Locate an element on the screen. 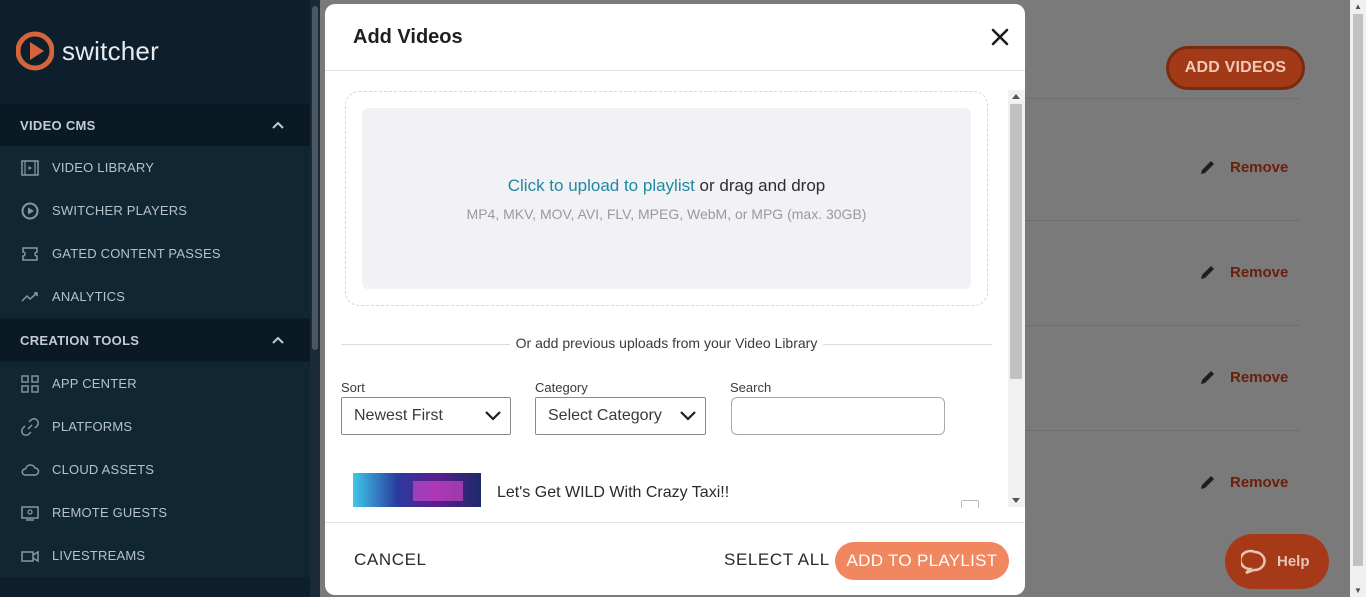  sidebar-item-app-center: APP CENTER is located at coordinates (155, 383).